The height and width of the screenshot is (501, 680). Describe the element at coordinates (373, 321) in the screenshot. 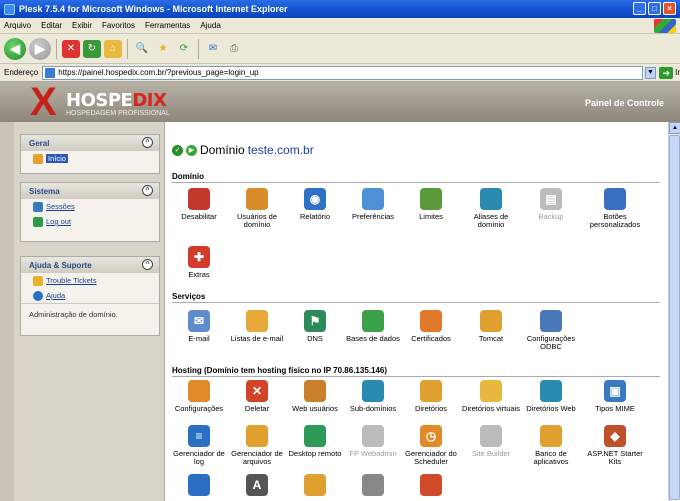

I see `databases-icon` at that location.